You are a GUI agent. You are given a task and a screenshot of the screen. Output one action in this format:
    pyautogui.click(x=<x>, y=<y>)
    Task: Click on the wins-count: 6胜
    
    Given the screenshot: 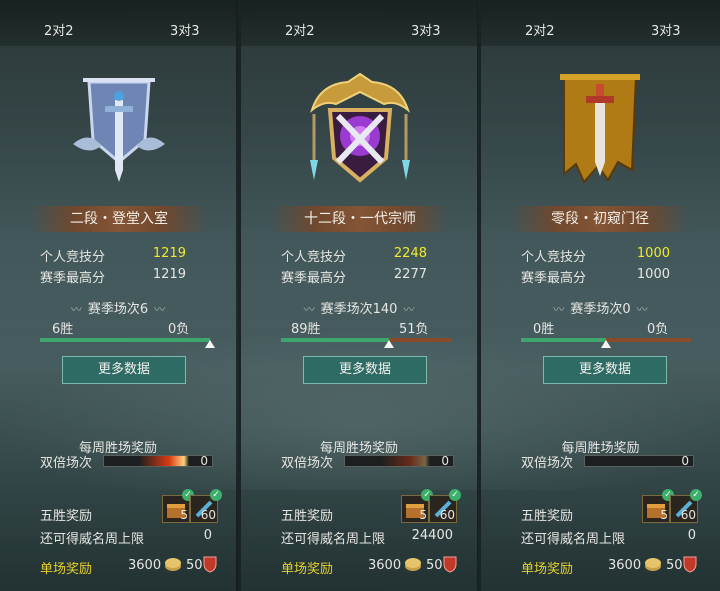 What is the action you would take?
    pyautogui.click(x=63, y=329)
    